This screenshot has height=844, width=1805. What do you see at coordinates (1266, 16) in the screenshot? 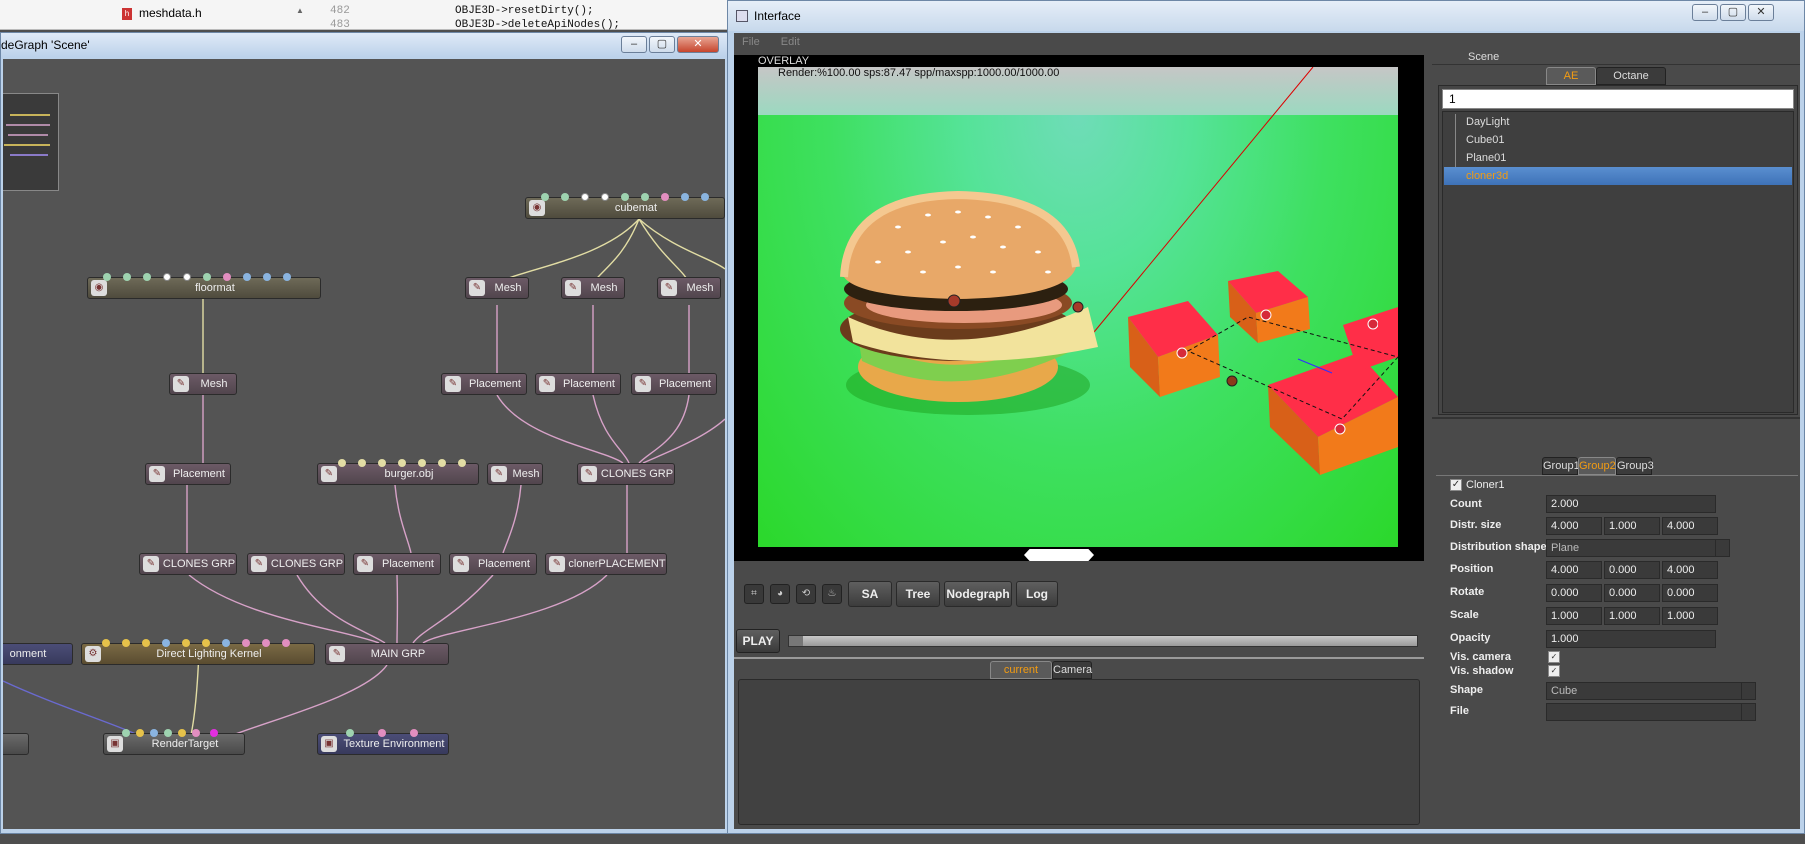
I see `interface-titlebar: Interface – ▢ ✕` at bounding box center [1266, 16].